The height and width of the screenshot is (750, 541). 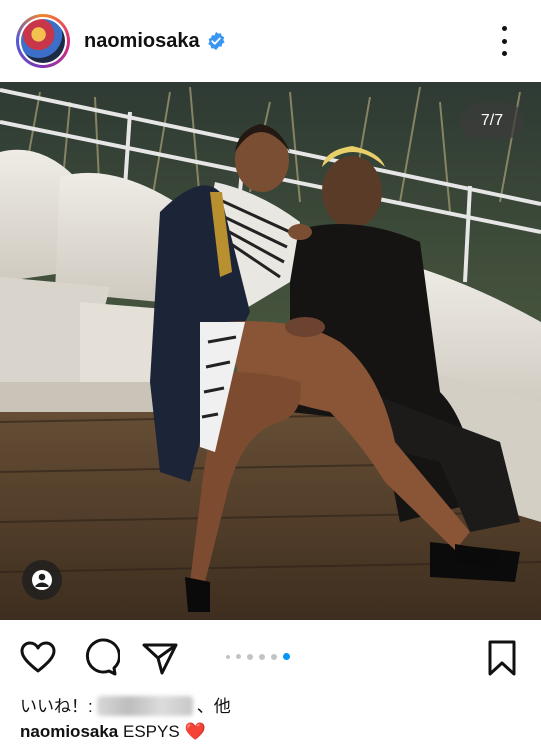 I want to click on more-options-button, so click(x=504, y=41).